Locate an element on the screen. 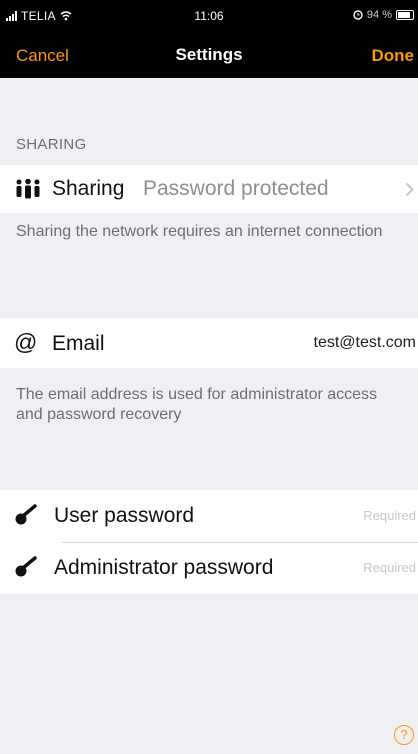  sharing-row: Sharing Password protected is located at coordinates (209, 189).